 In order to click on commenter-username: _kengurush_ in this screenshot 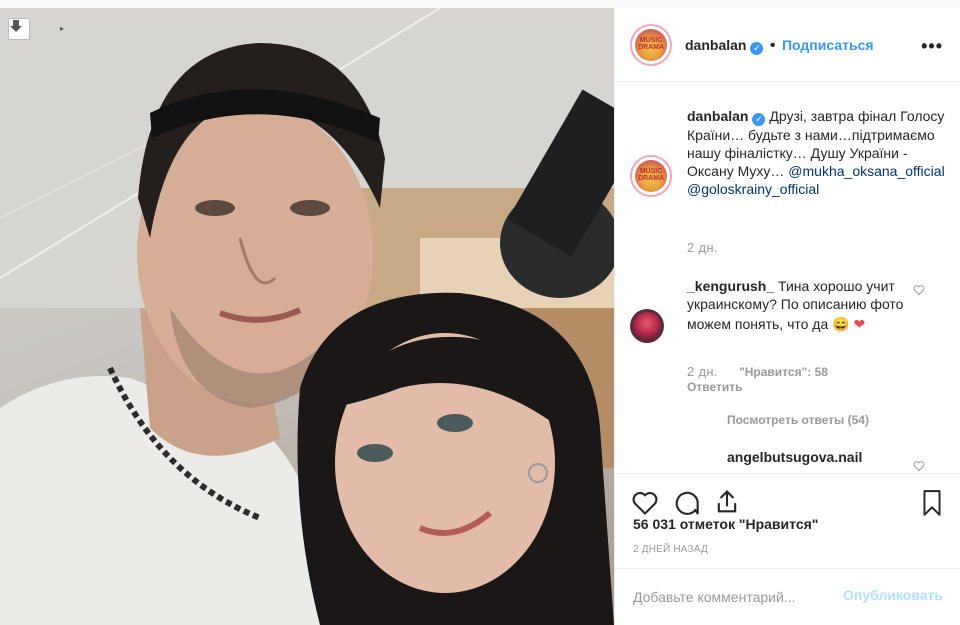, I will do `click(730, 286)`.